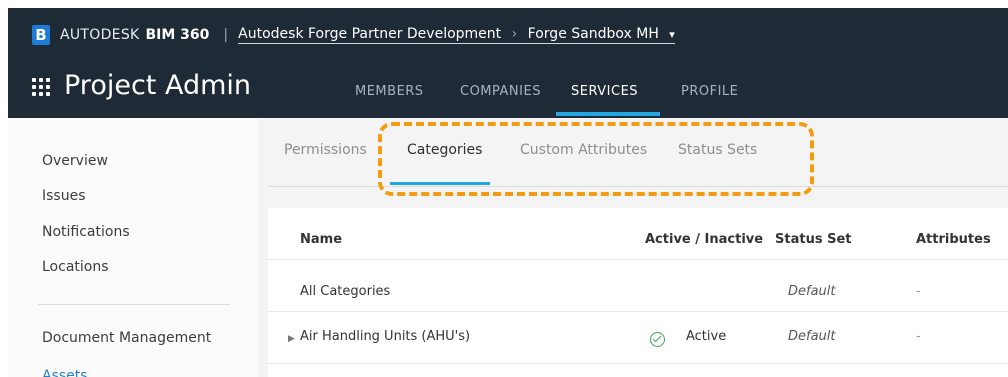 This screenshot has height=377, width=1008. I want to click on apps-grid-icon, so click(41, 87).